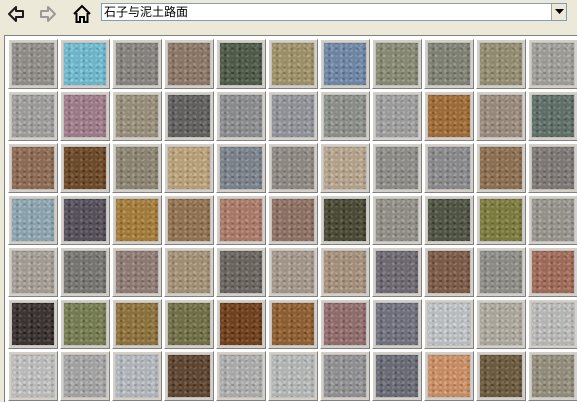  I want to click on toolbar: 石子与泥土路面, so click(288, 15).